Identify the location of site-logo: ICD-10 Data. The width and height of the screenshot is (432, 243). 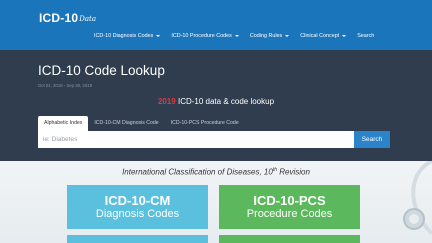
(67, 16).